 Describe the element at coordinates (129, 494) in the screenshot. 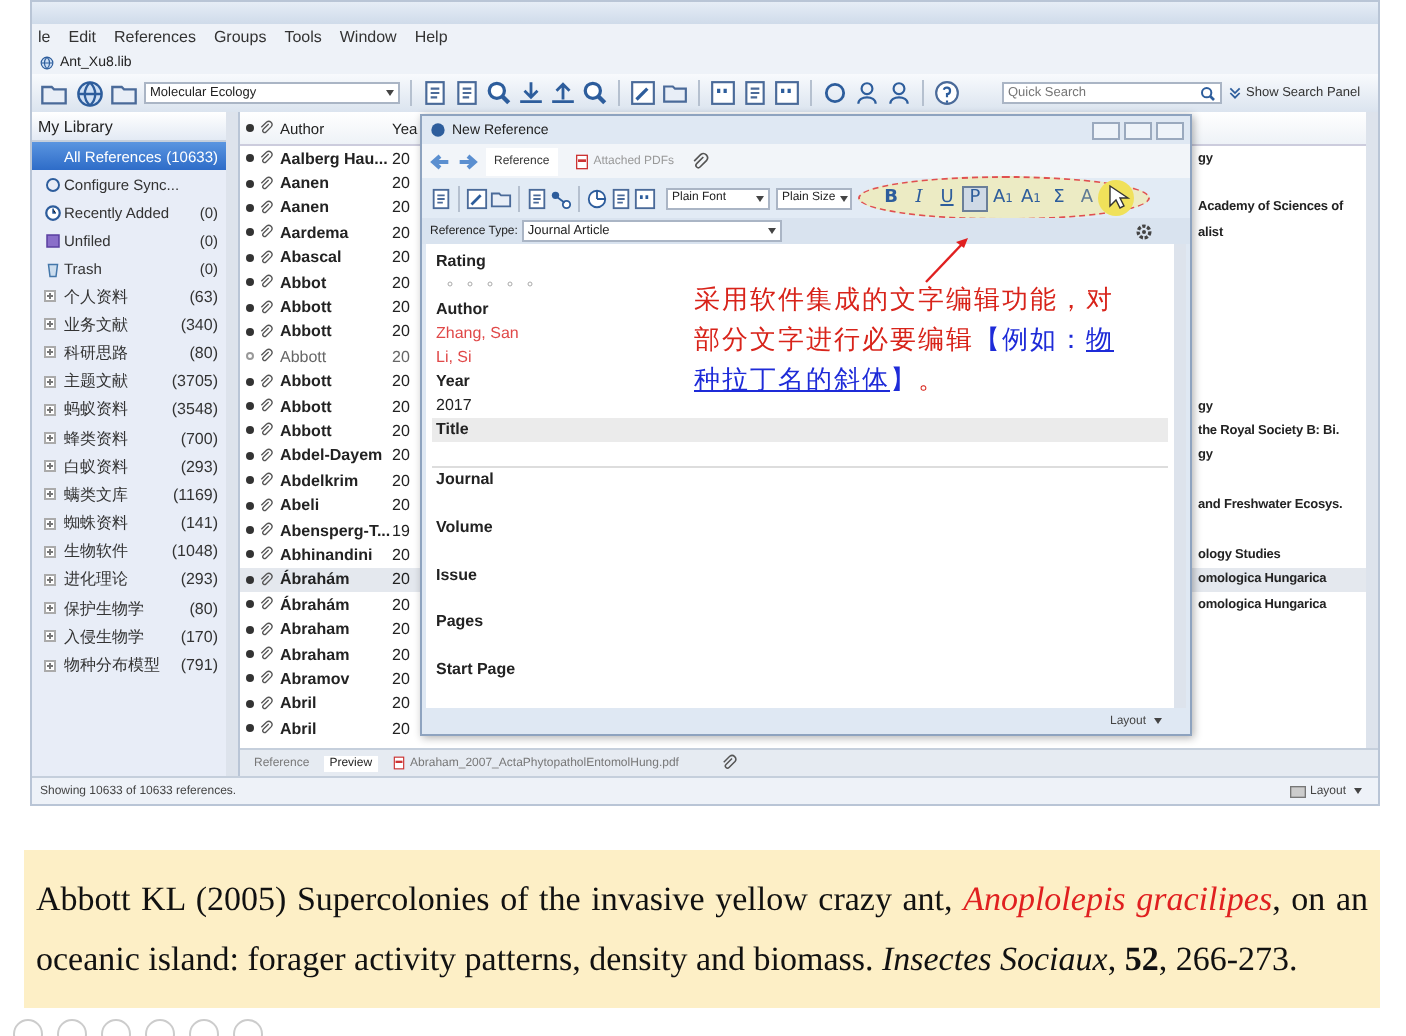

I see `group-item: 螨类文库 (1169)` at that location.